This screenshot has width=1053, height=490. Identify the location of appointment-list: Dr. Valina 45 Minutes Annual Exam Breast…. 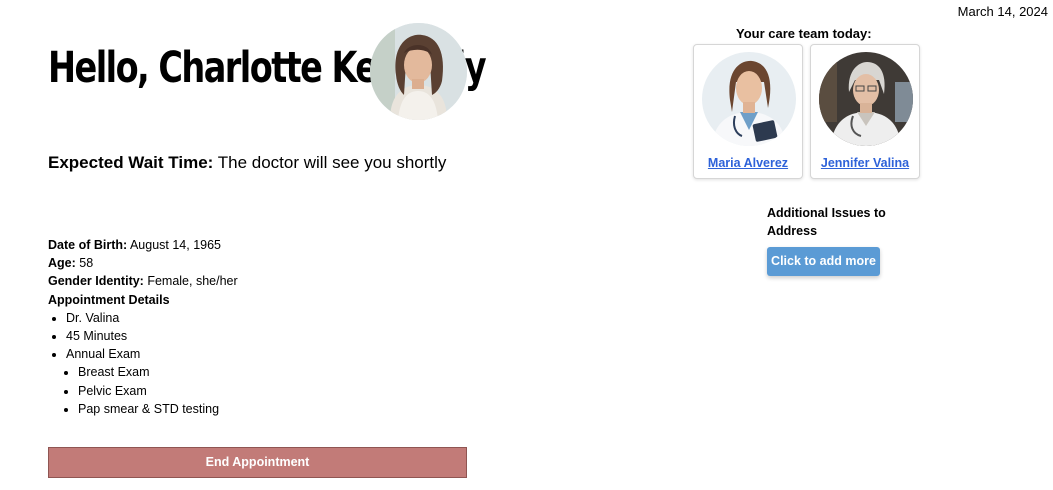
(143, 363).